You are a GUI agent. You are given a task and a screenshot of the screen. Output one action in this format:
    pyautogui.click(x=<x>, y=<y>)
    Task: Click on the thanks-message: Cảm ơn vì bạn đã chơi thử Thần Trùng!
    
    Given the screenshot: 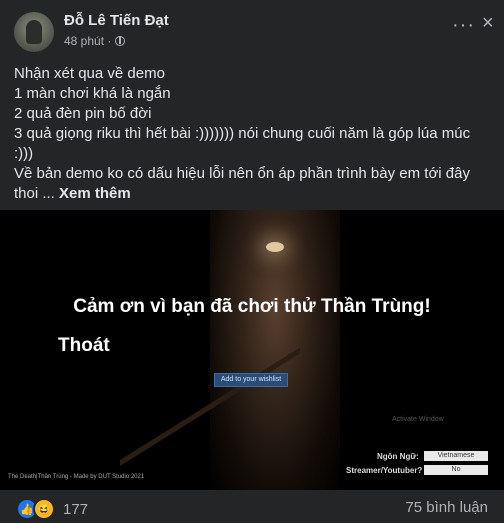 What is the action you would take?
    pyautogui.click(x=252, y=306)
    